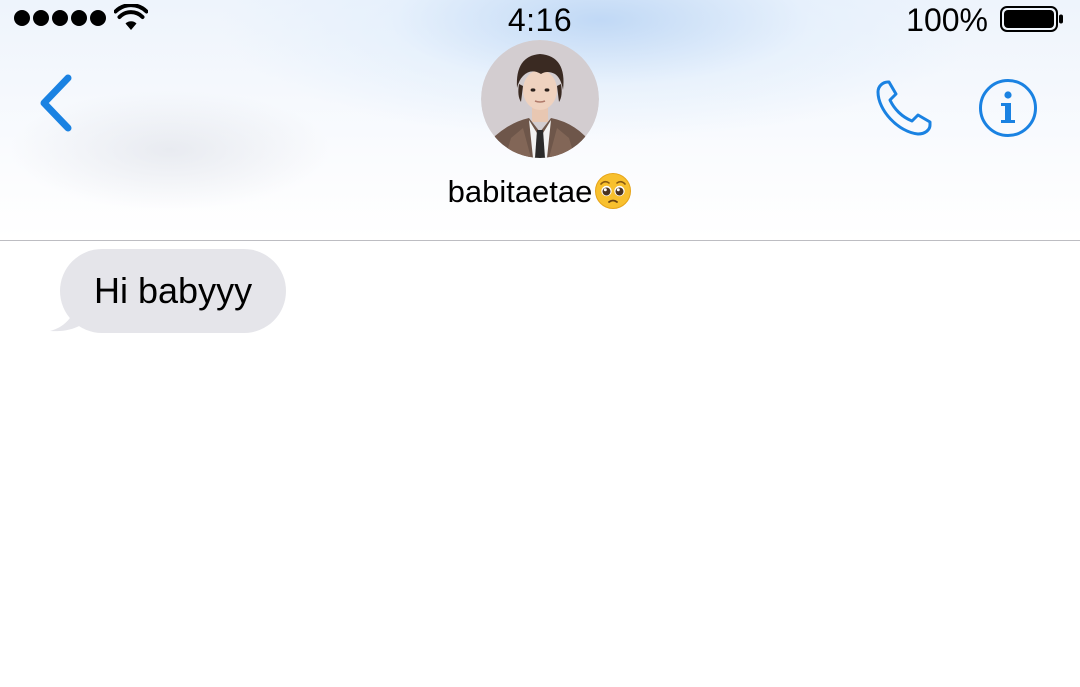  I want to click on back-button, so click(56, 103).